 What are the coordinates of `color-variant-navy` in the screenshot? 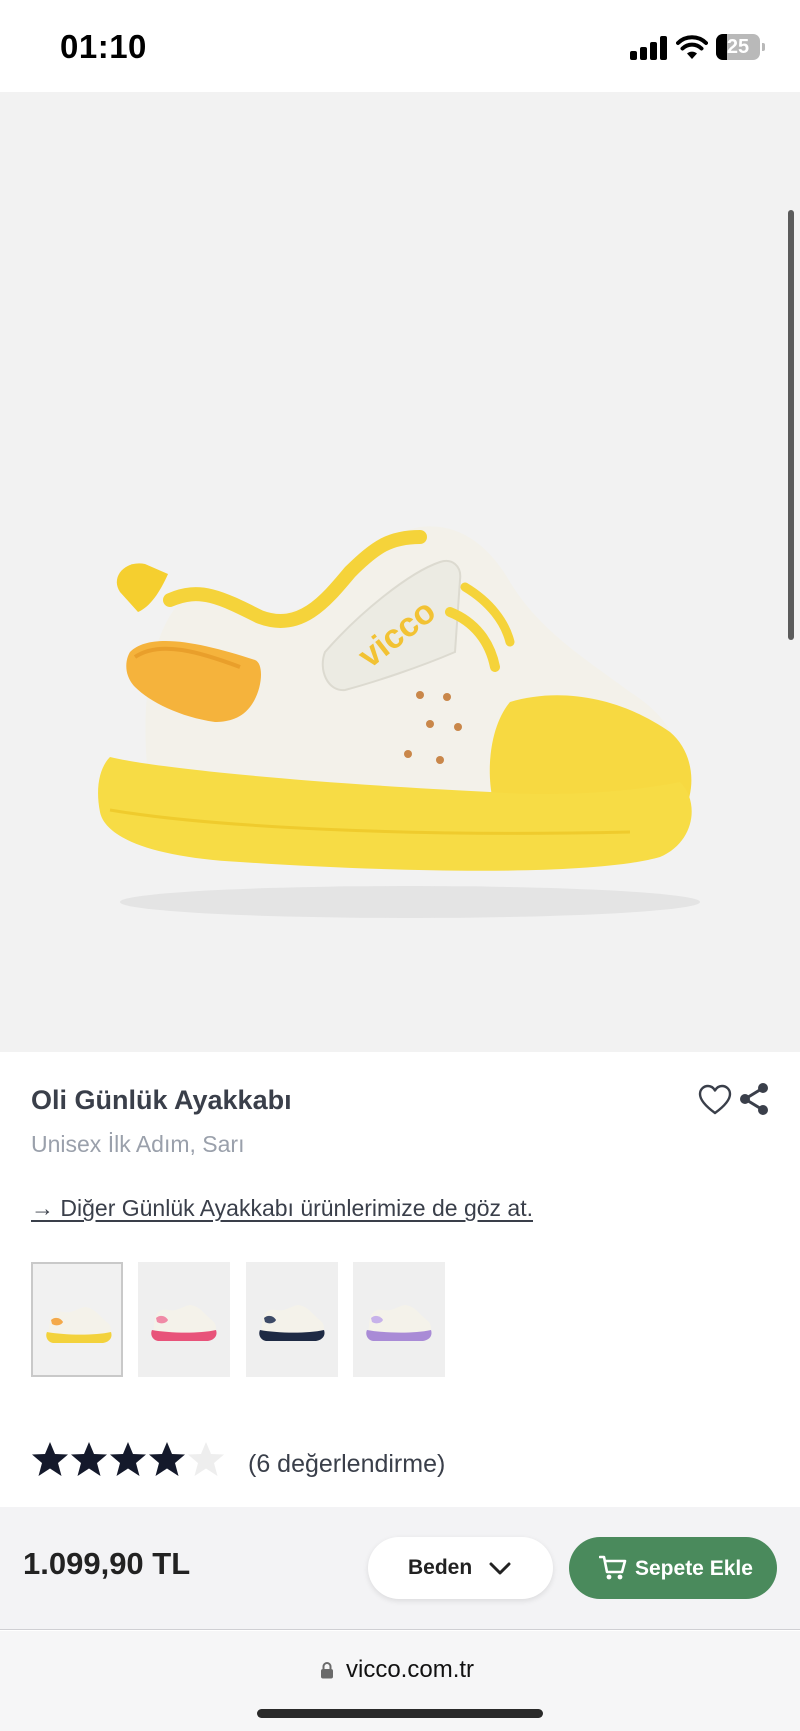 It's located at (292, 1319).